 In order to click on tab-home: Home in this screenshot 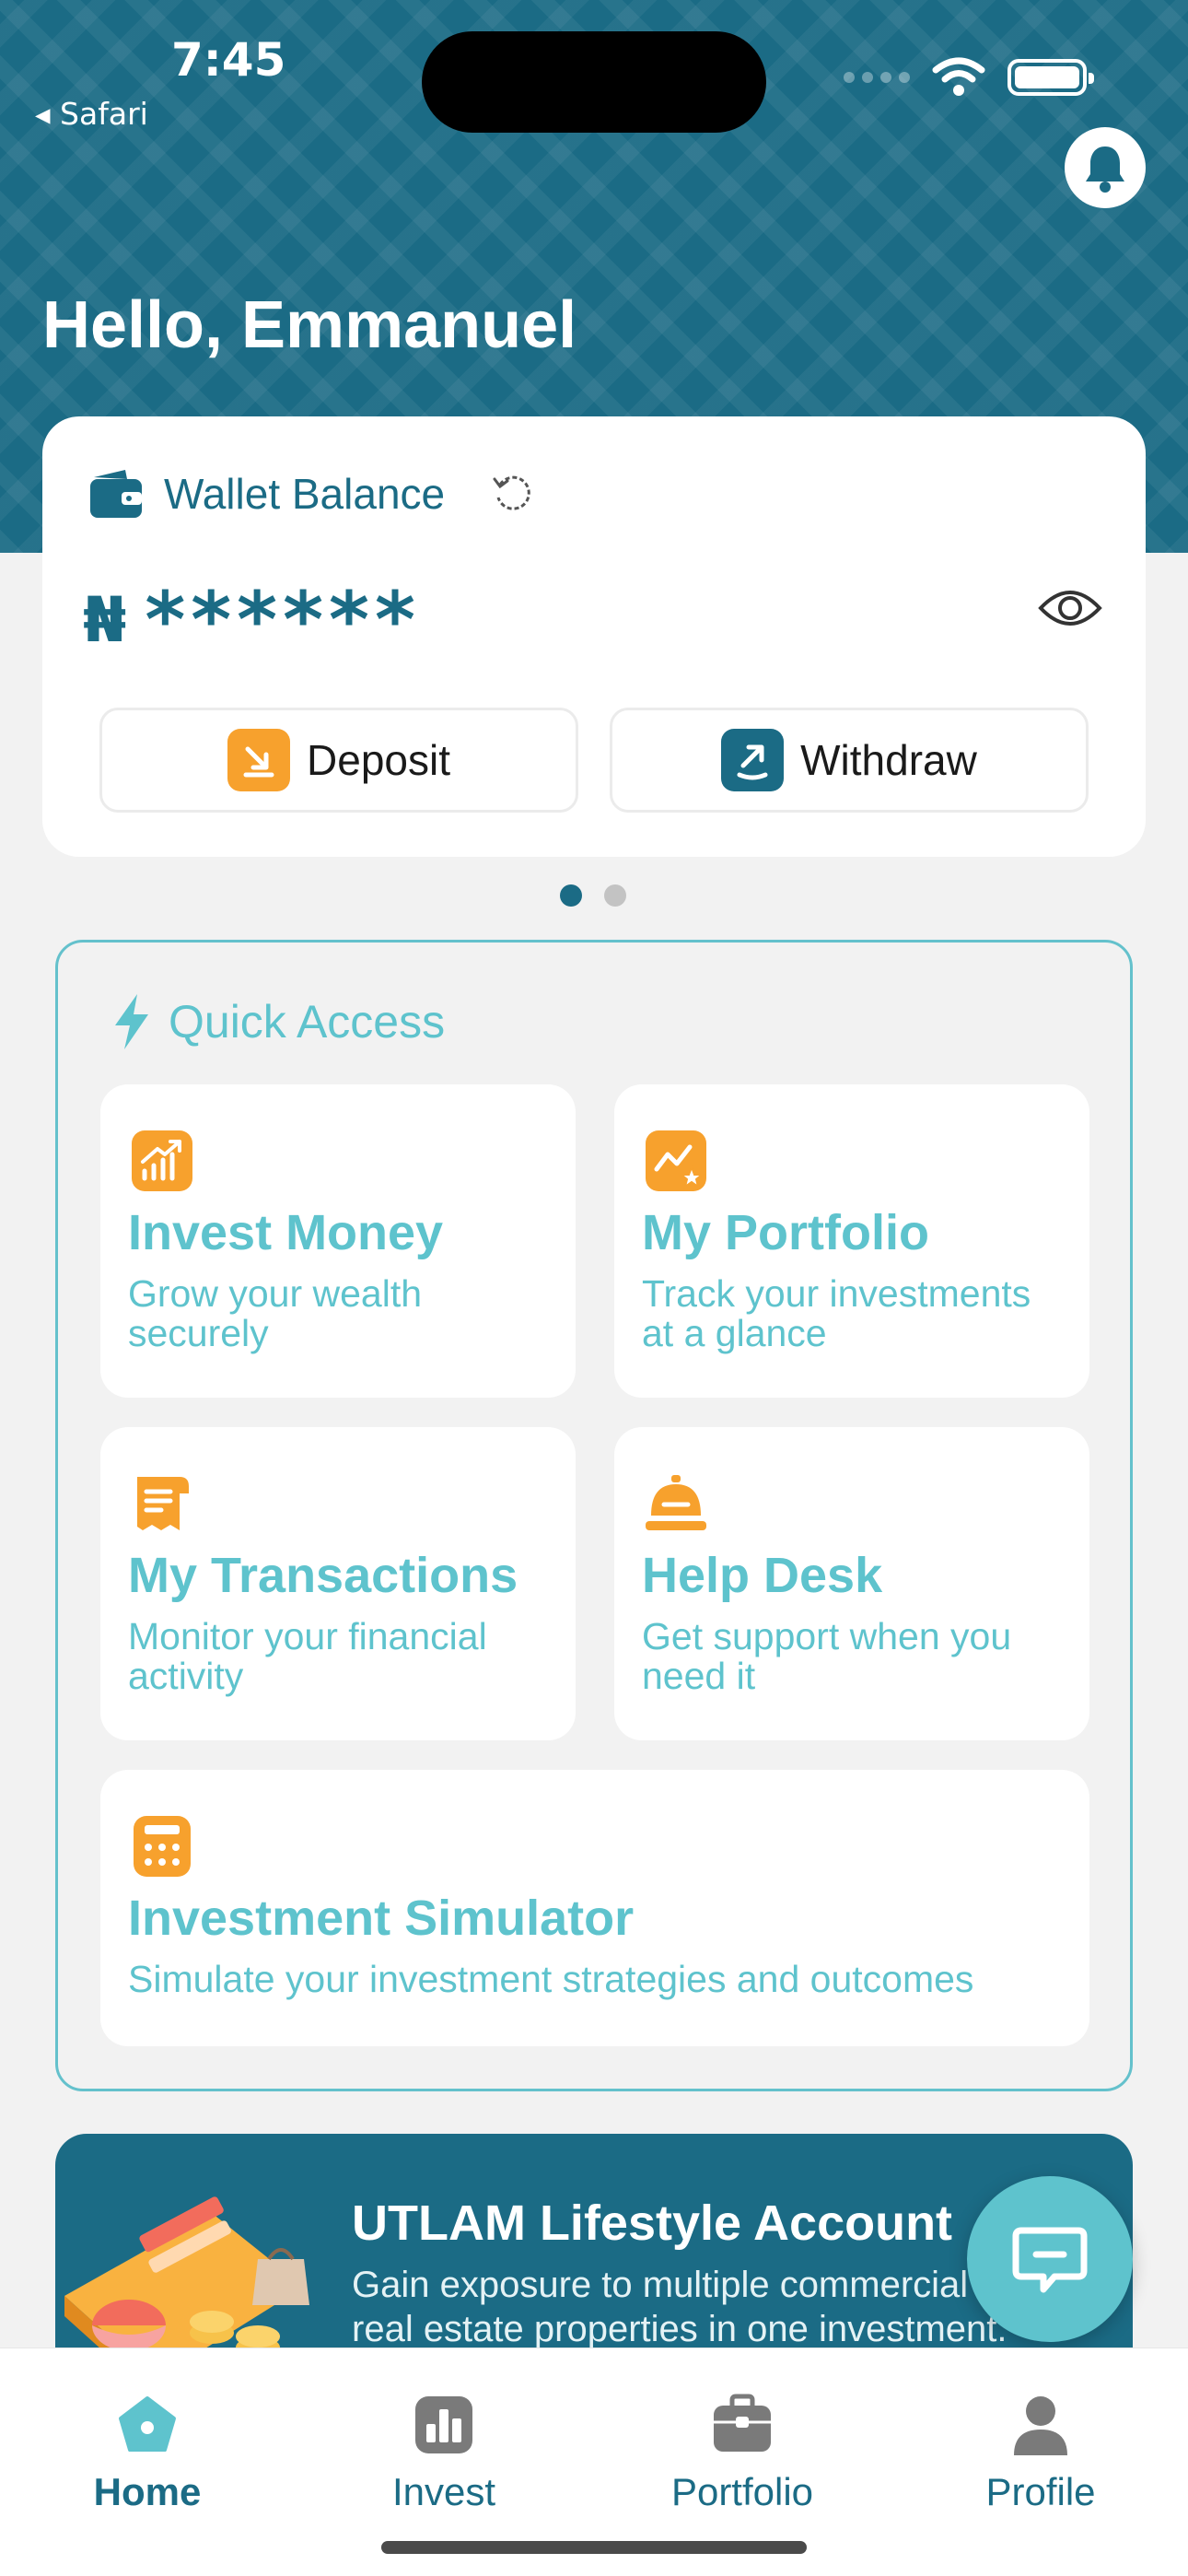, I will do `click(147, 2453)`.